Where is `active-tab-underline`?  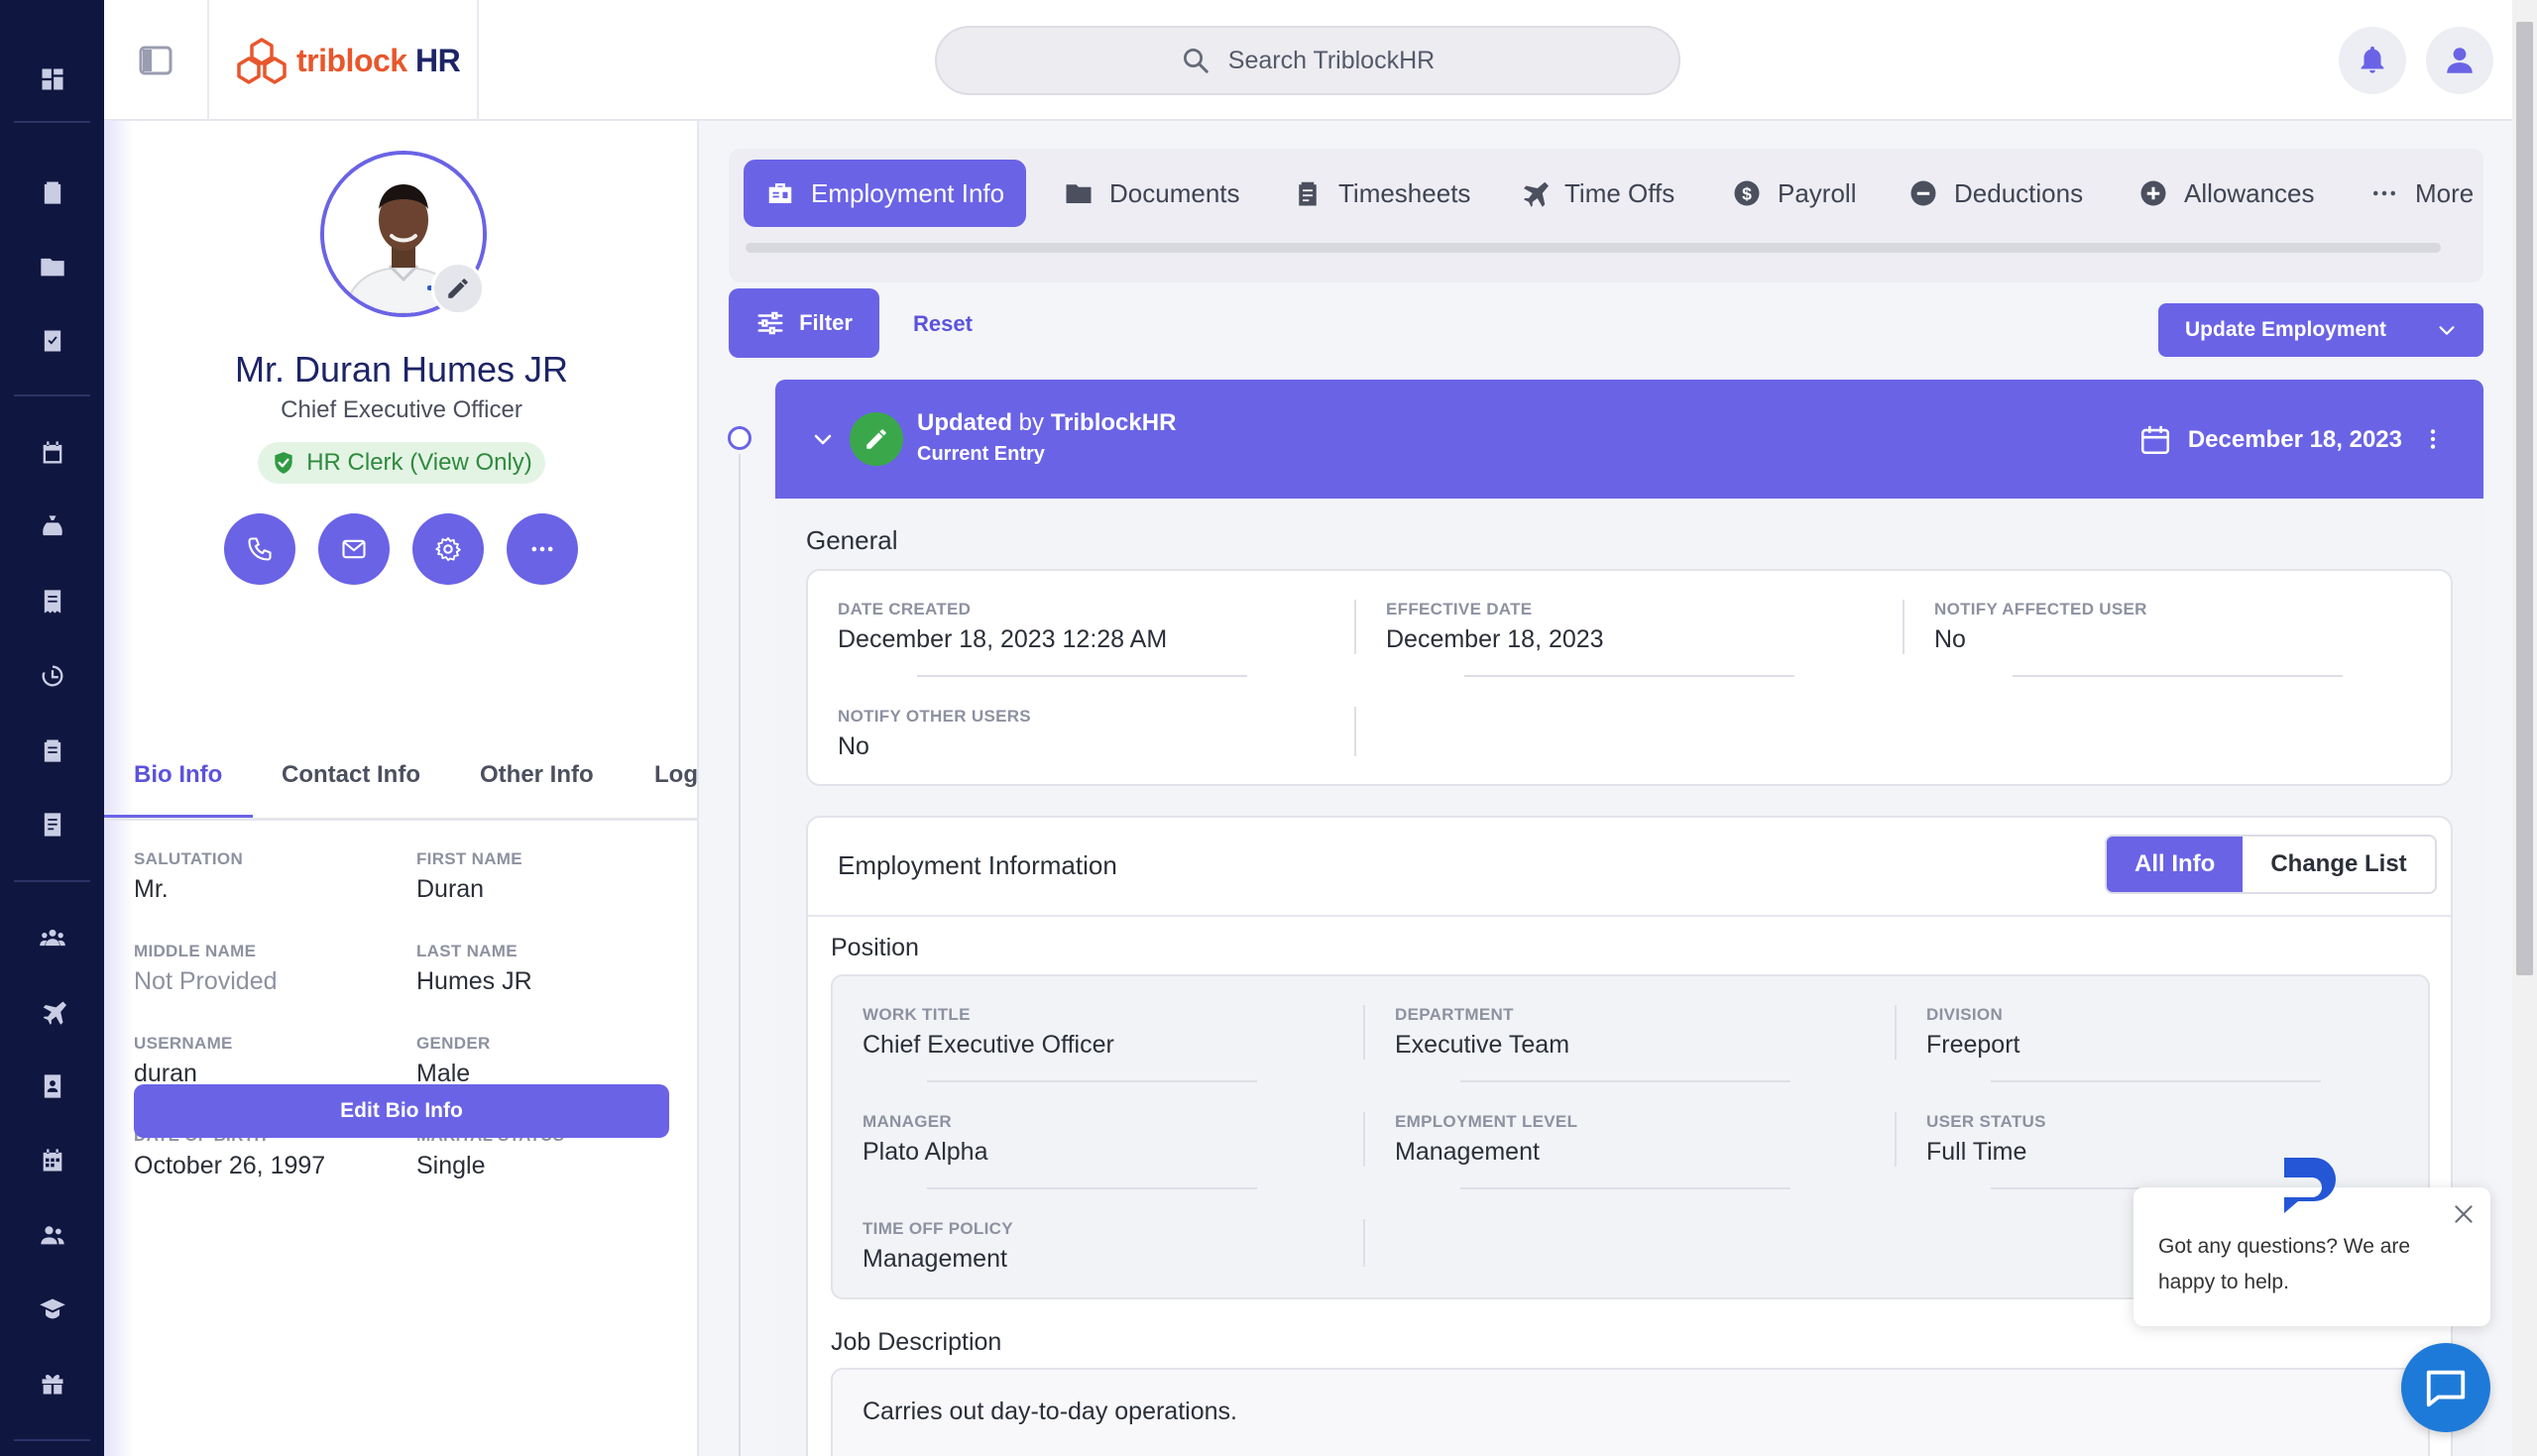
active-tab-underline is located at coordinates (178, 816).